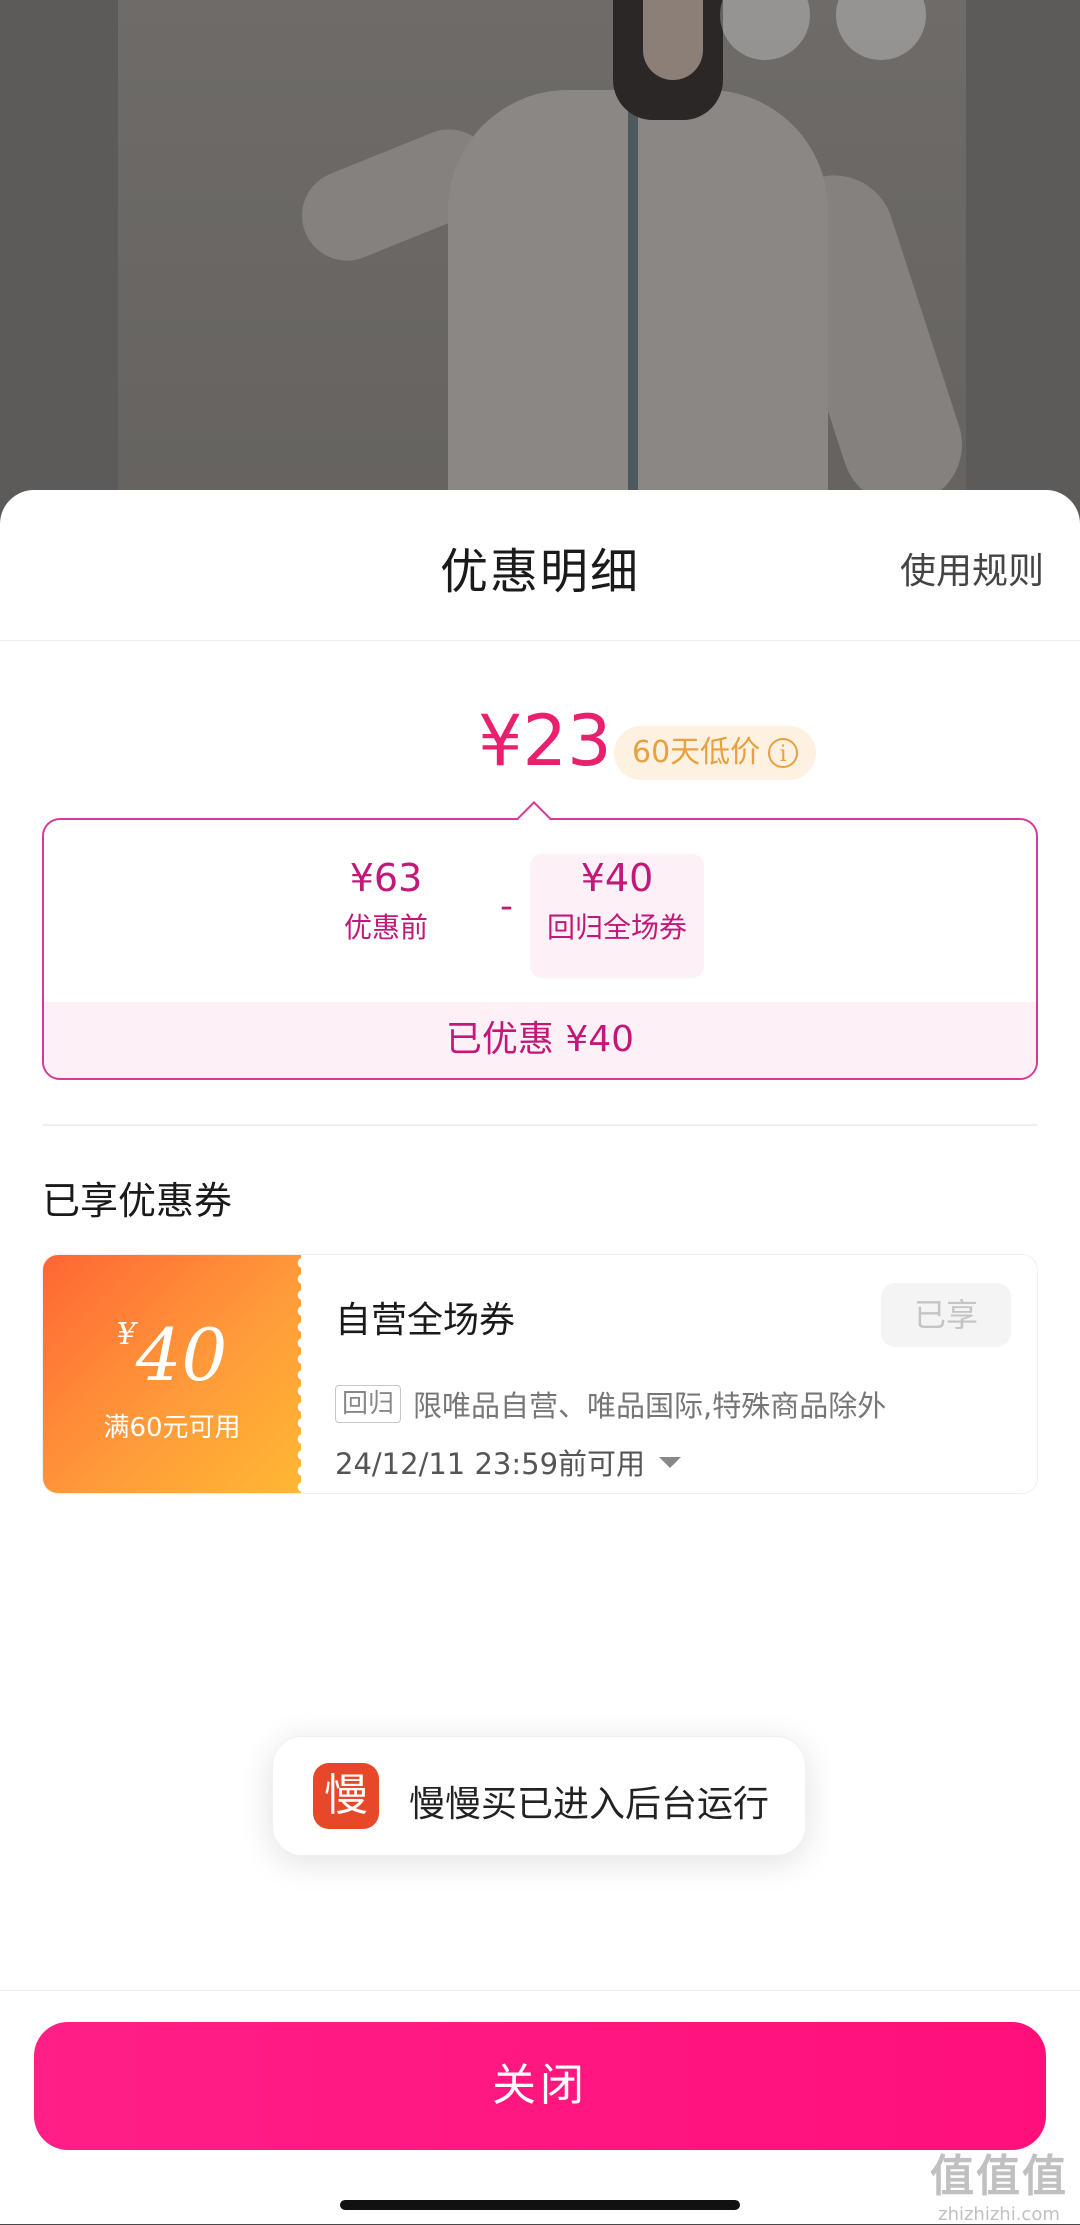 The image size is (1080, 2225). What do you see at coordinates (972, 568) in the screenshot?
I see `usage-rules-link: 使用规则` at bounding box center [972, 568].